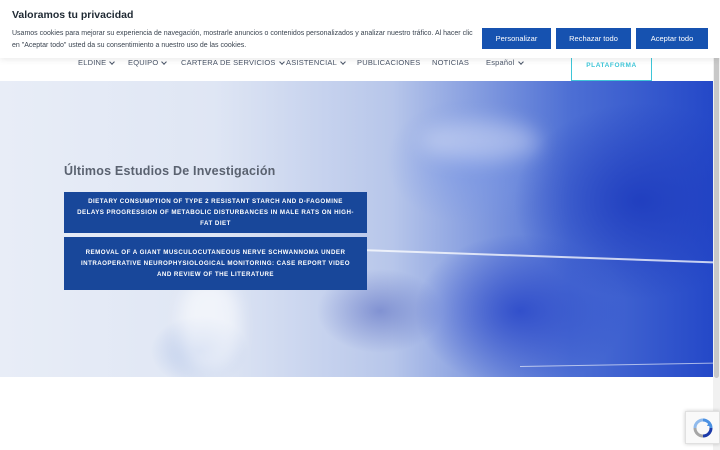 Image resolution: width=720 pixels, height=450 pixels. I want to click on nav-item-equipo: EQUIPO, so click(148, 62).